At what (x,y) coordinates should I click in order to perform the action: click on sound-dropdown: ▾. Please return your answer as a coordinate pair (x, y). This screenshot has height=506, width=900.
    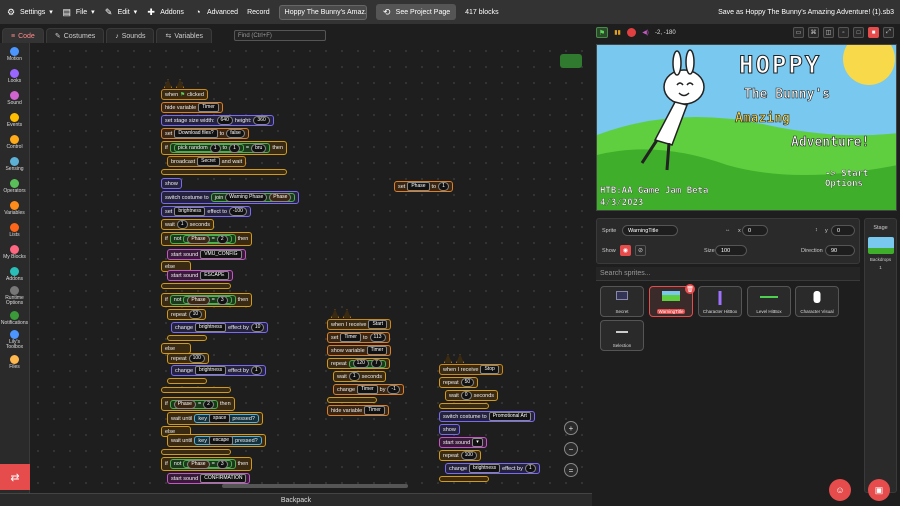
    Looking at the image, I should click on (477, 442).